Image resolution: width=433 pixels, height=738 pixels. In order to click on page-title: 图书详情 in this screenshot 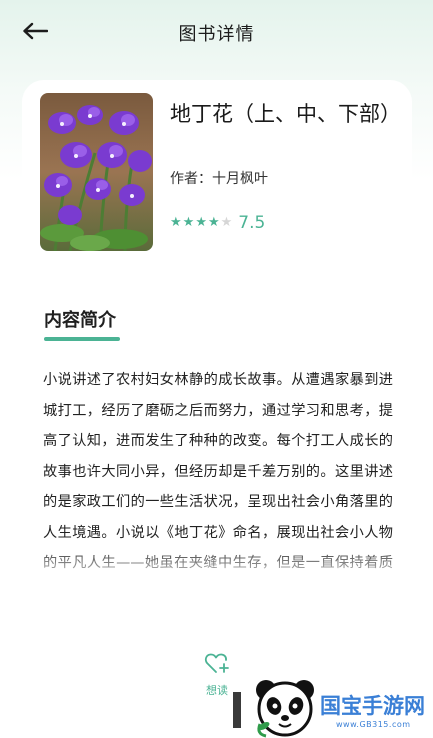, I will do `click(216, 34)`.